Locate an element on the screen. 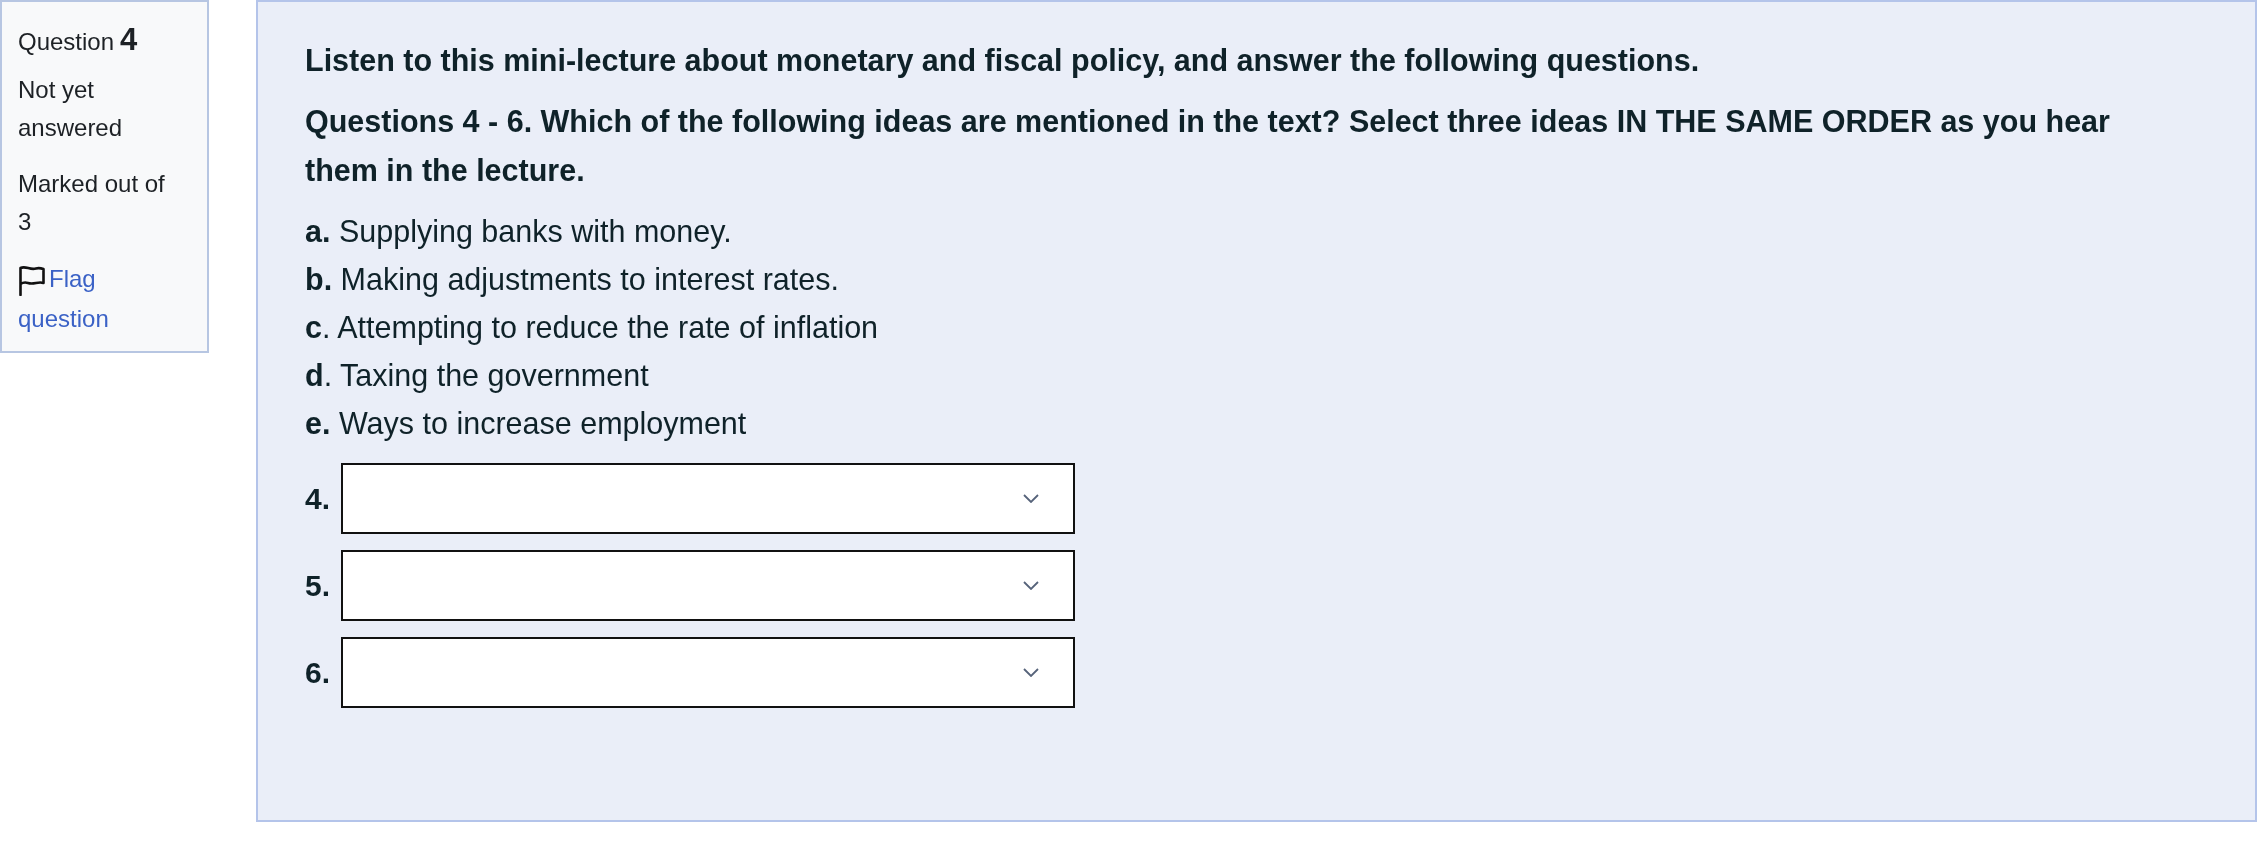  question-status: Not yet answered is located at coordinates (71, 109).